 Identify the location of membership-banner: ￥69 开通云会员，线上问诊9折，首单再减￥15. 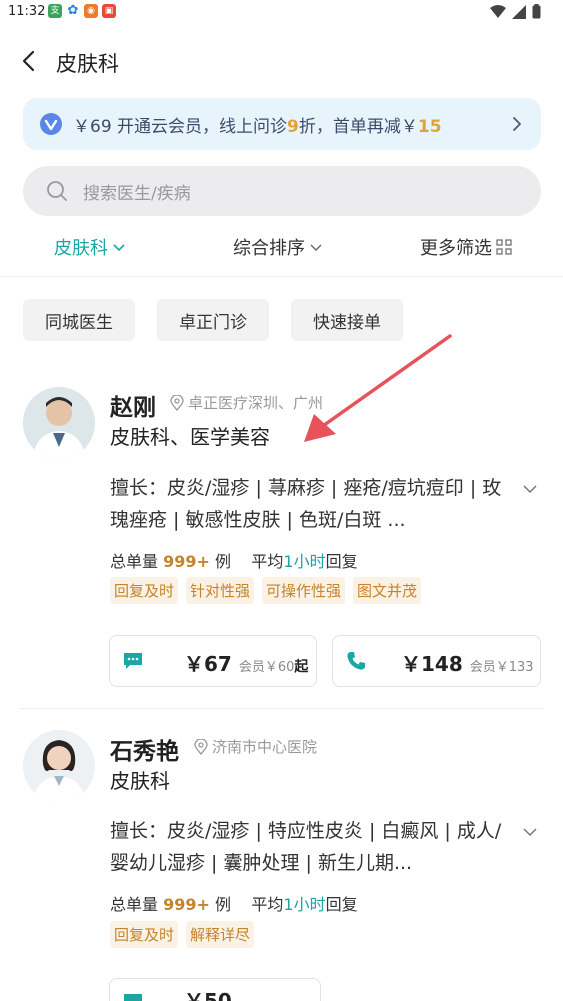
(282, 124).